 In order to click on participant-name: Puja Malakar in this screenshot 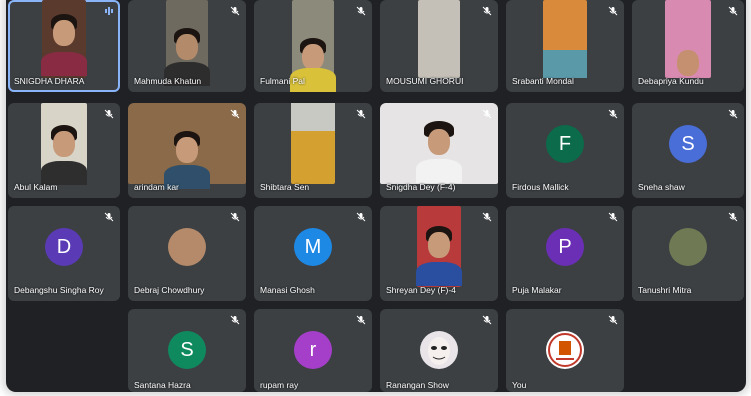, I will do `click(537, 290)`.